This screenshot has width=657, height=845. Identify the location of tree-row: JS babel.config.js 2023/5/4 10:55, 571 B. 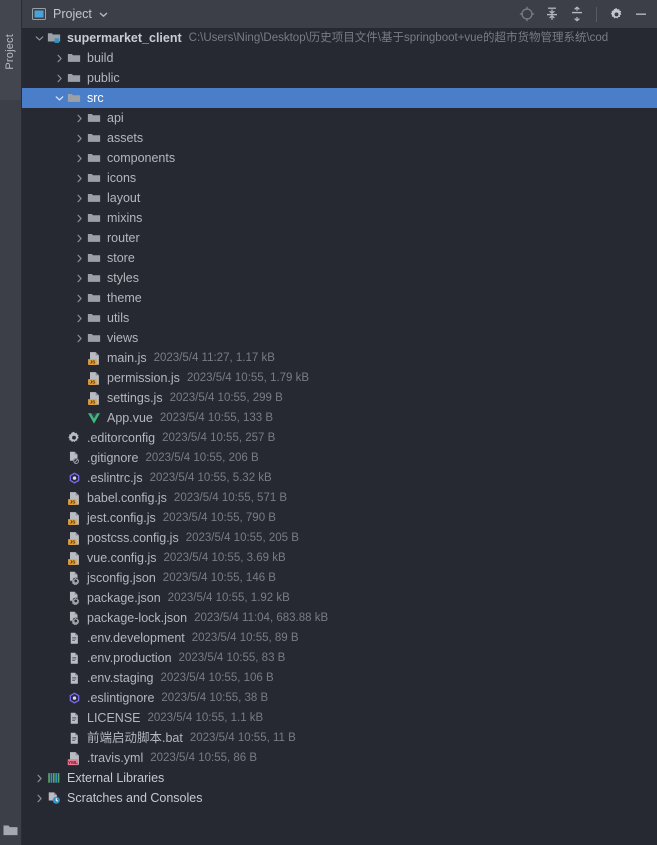
(339, 498).